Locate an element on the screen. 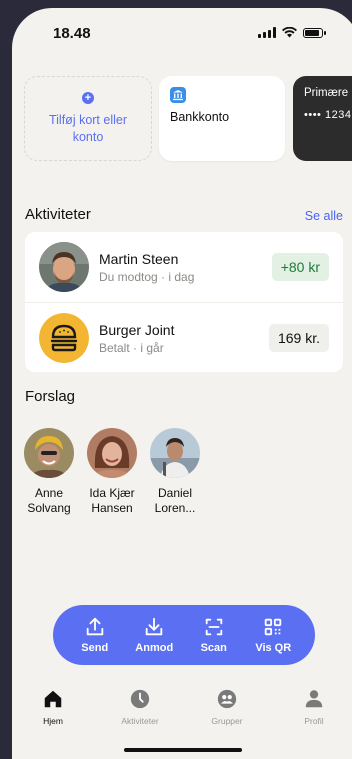 The height and width of the screenshot is (759, 352). show-qr-button: Vis QR is located at coordinates (273, 635).